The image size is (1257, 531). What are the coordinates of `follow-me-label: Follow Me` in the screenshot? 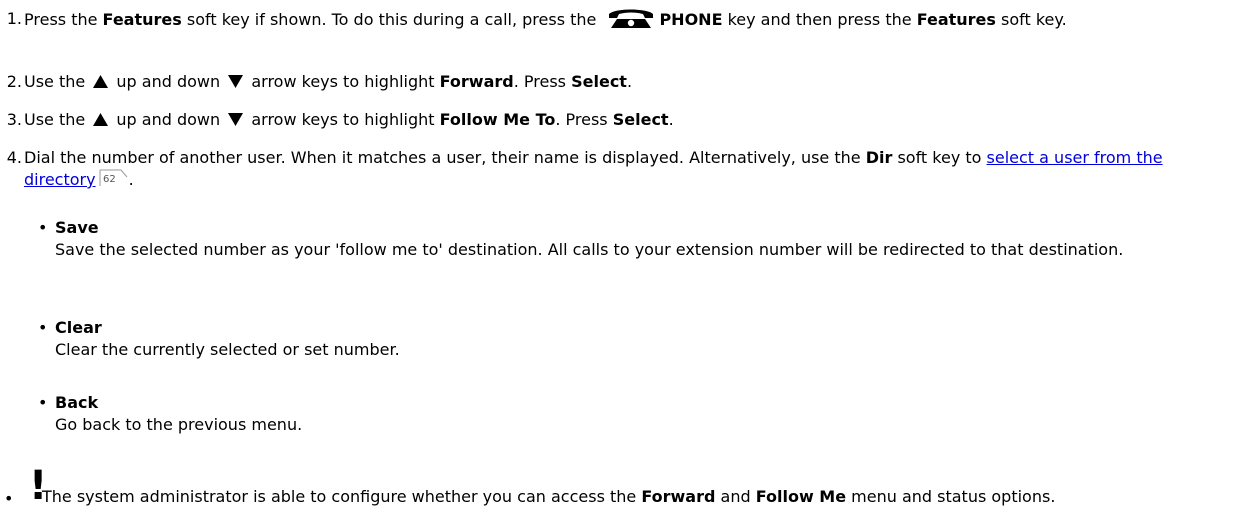 It's located at (801, 496).